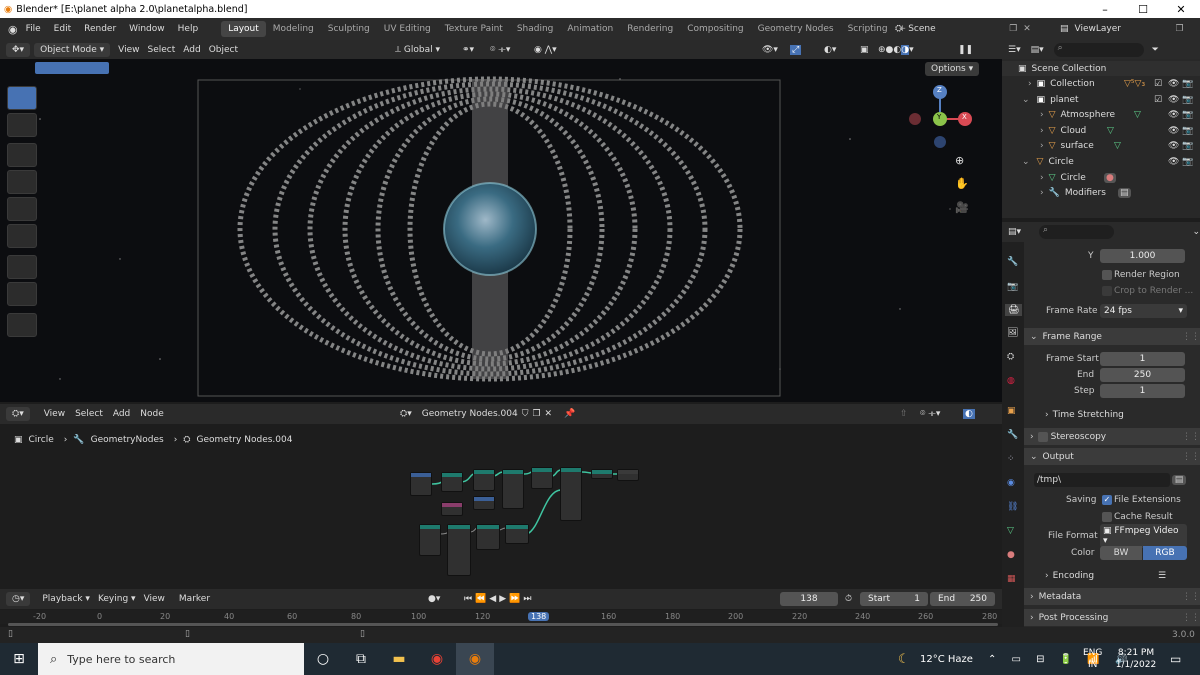  What do you see at coordinates (1014, 50) in the screenshot?
I see `outliner-editor-icon: ☰▾` at bounding box center [1014, 50].